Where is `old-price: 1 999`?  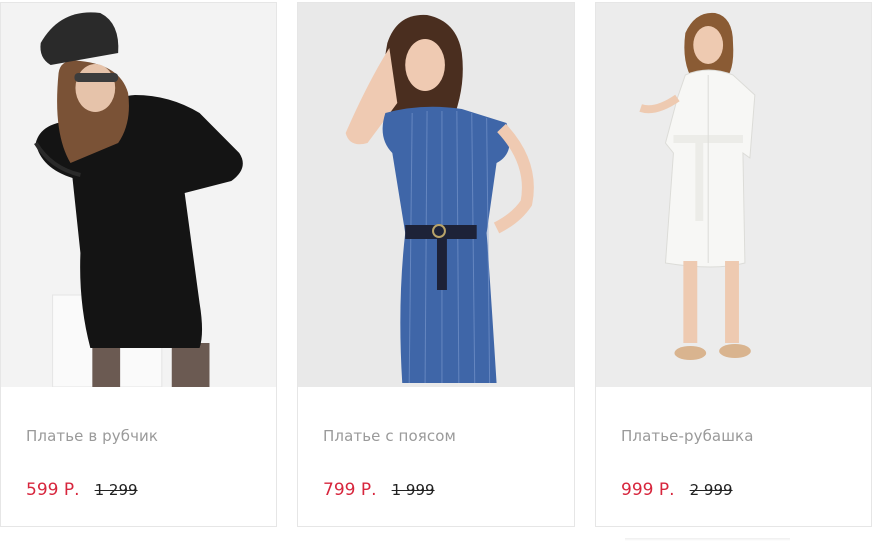 old-price: 1 999 is located at coordinates (413, 490).